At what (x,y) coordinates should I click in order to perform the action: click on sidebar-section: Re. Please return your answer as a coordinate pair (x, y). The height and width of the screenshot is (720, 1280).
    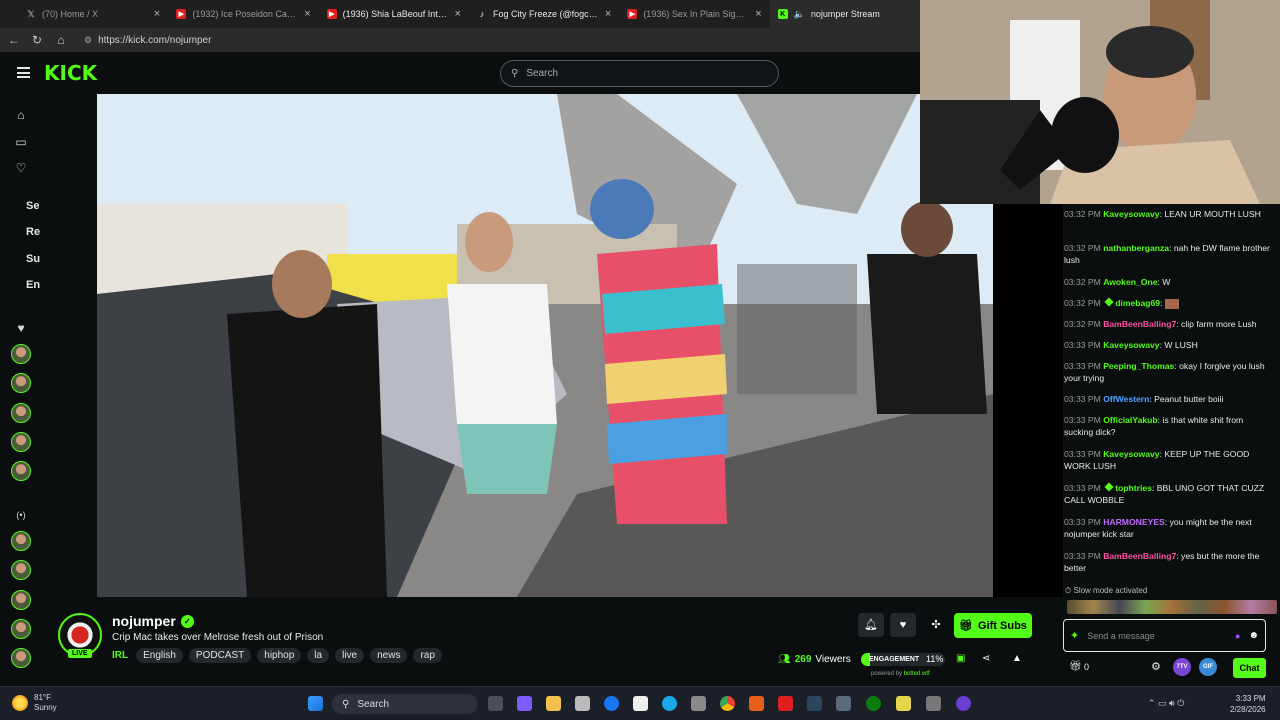
    Looking at the image, I should click on (33, 232).